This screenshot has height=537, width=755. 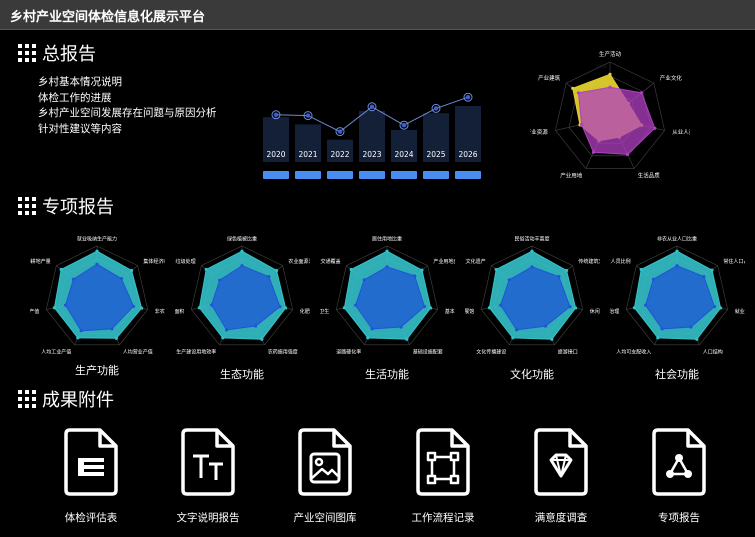 What do you see at coordinates (127, 114) in the screenshot?
I see `summary-item: 乡村产业空间发展存在问题与原因分析` at bounding box center [127, 114].